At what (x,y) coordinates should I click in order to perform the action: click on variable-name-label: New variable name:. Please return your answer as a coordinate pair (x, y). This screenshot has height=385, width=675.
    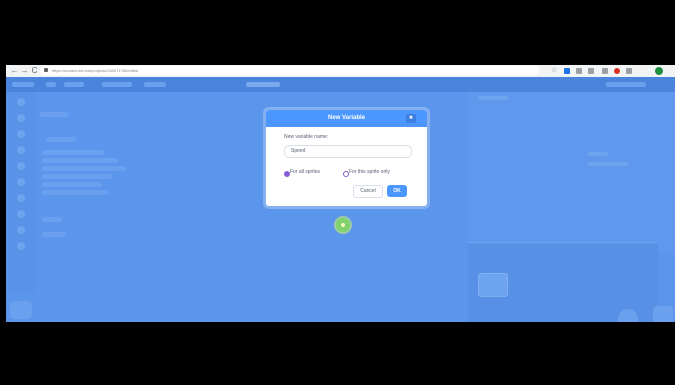
    Looking at the image, I should click on (306, 137).